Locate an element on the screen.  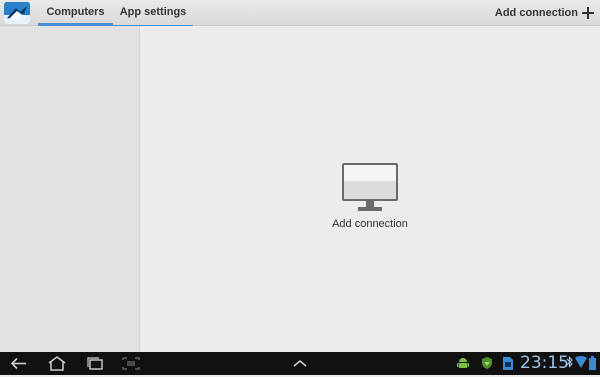
recent-apps-icon is located at coordinates (95, 363).